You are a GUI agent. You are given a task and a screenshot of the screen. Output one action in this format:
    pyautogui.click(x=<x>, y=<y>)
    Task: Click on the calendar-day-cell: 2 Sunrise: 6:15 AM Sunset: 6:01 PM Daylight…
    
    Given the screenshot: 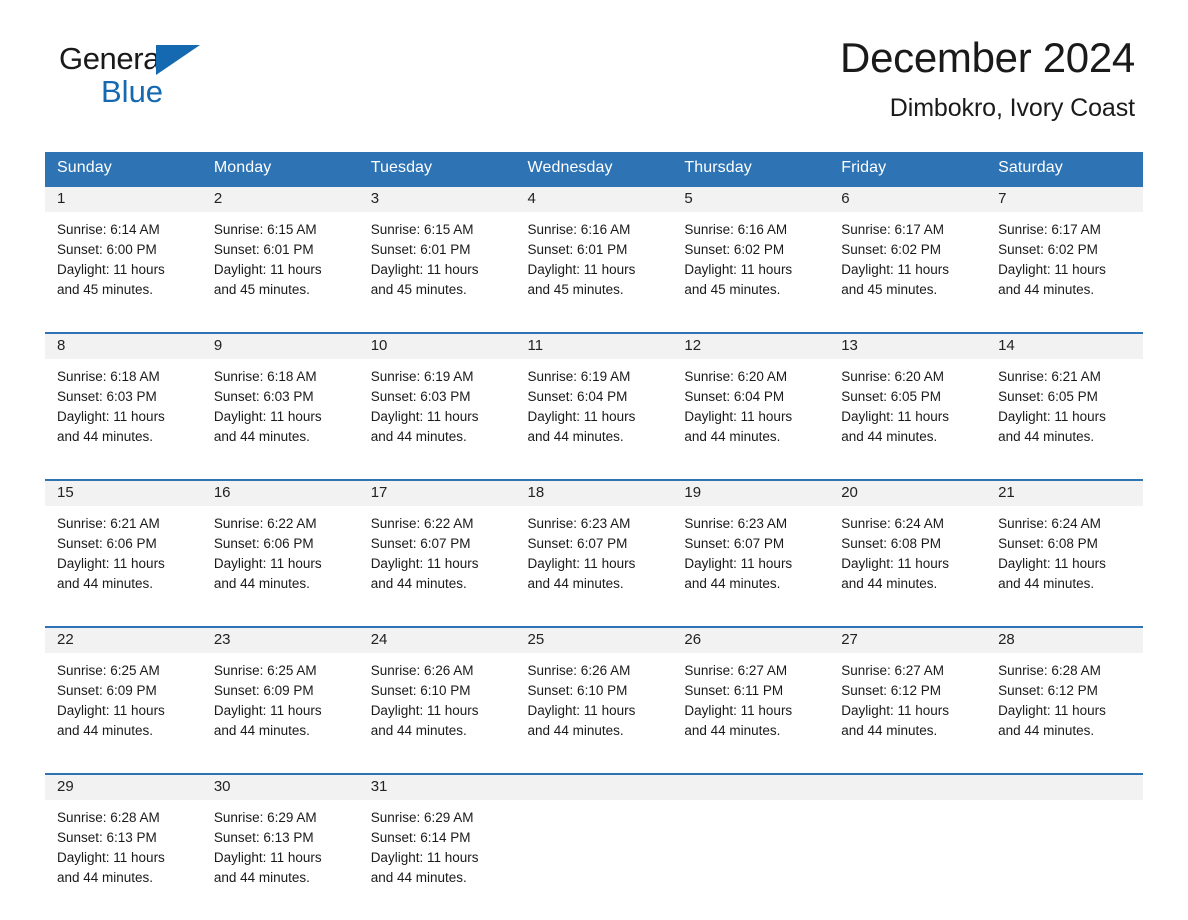 What is the action you would take?
    pyautogui.click(x=280, y=252)
    